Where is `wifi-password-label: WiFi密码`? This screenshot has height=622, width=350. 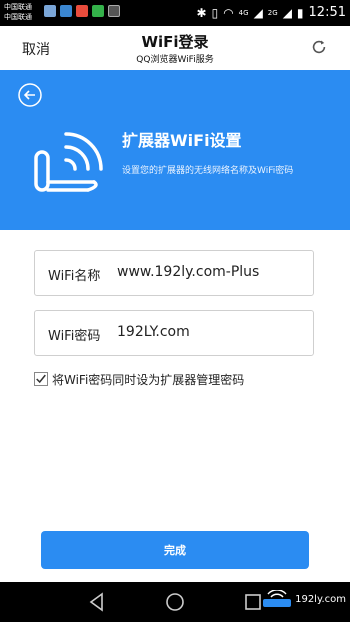 wifi-password-label: WiFi密码 is located at coordinates (74, 336).